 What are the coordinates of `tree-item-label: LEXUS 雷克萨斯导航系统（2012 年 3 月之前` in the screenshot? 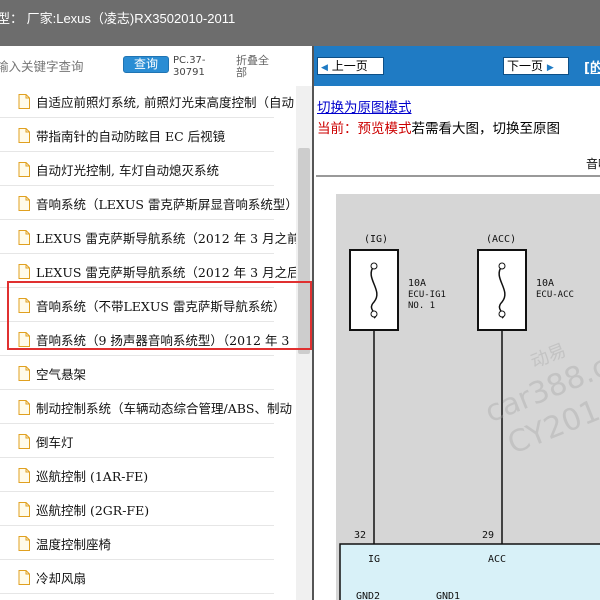 It's located at (166, 238).